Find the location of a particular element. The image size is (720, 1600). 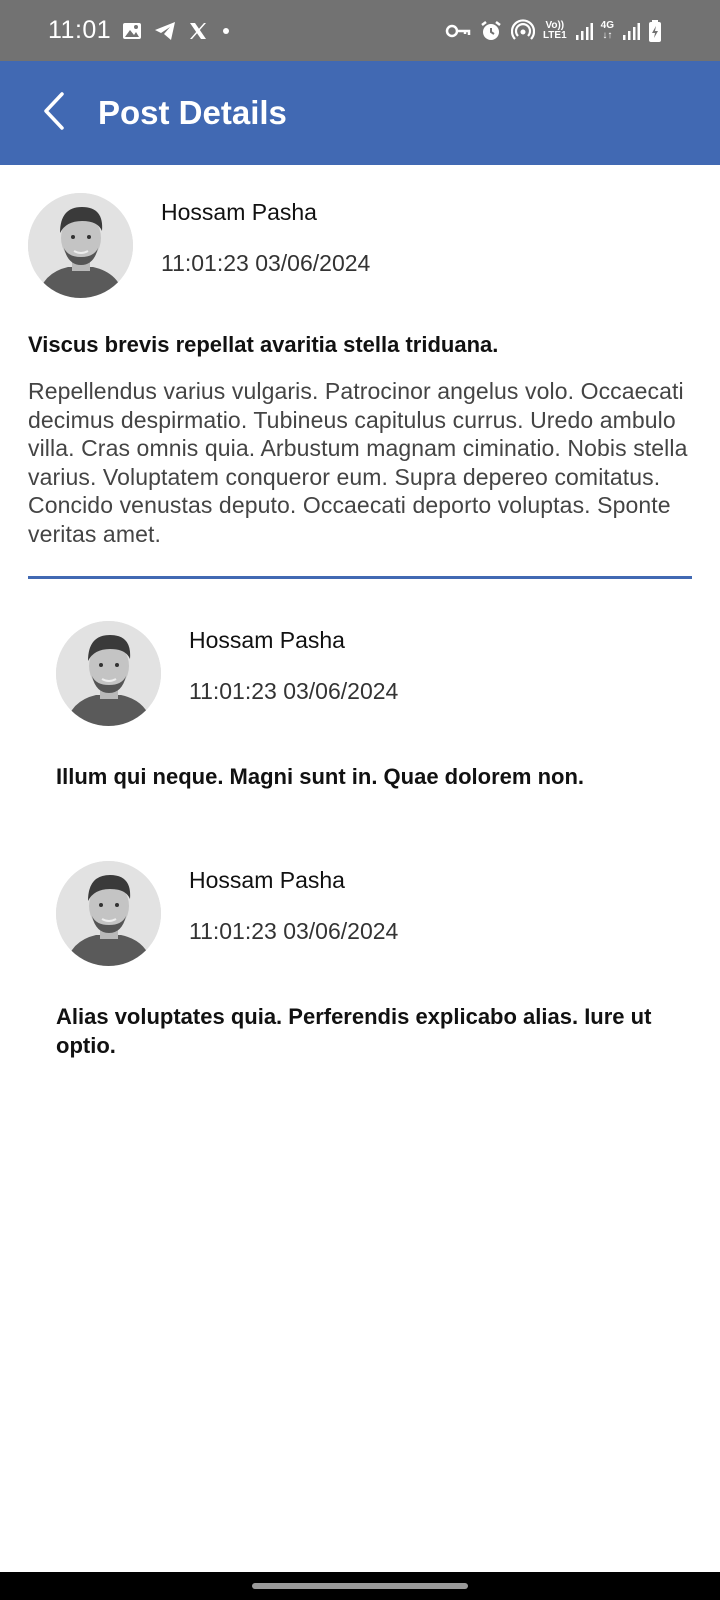

alarm-icon is located at coordinates (491, 31).